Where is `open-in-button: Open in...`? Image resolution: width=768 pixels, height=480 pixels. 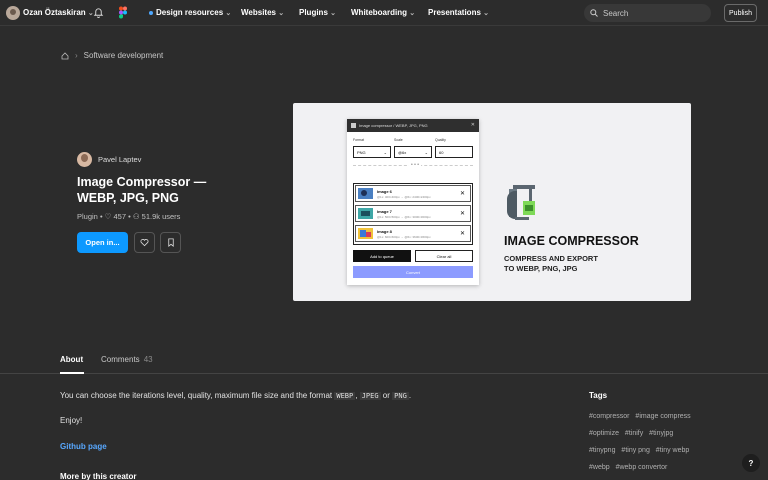 open-in-button: Open in... is located at coordinates (102, 242).